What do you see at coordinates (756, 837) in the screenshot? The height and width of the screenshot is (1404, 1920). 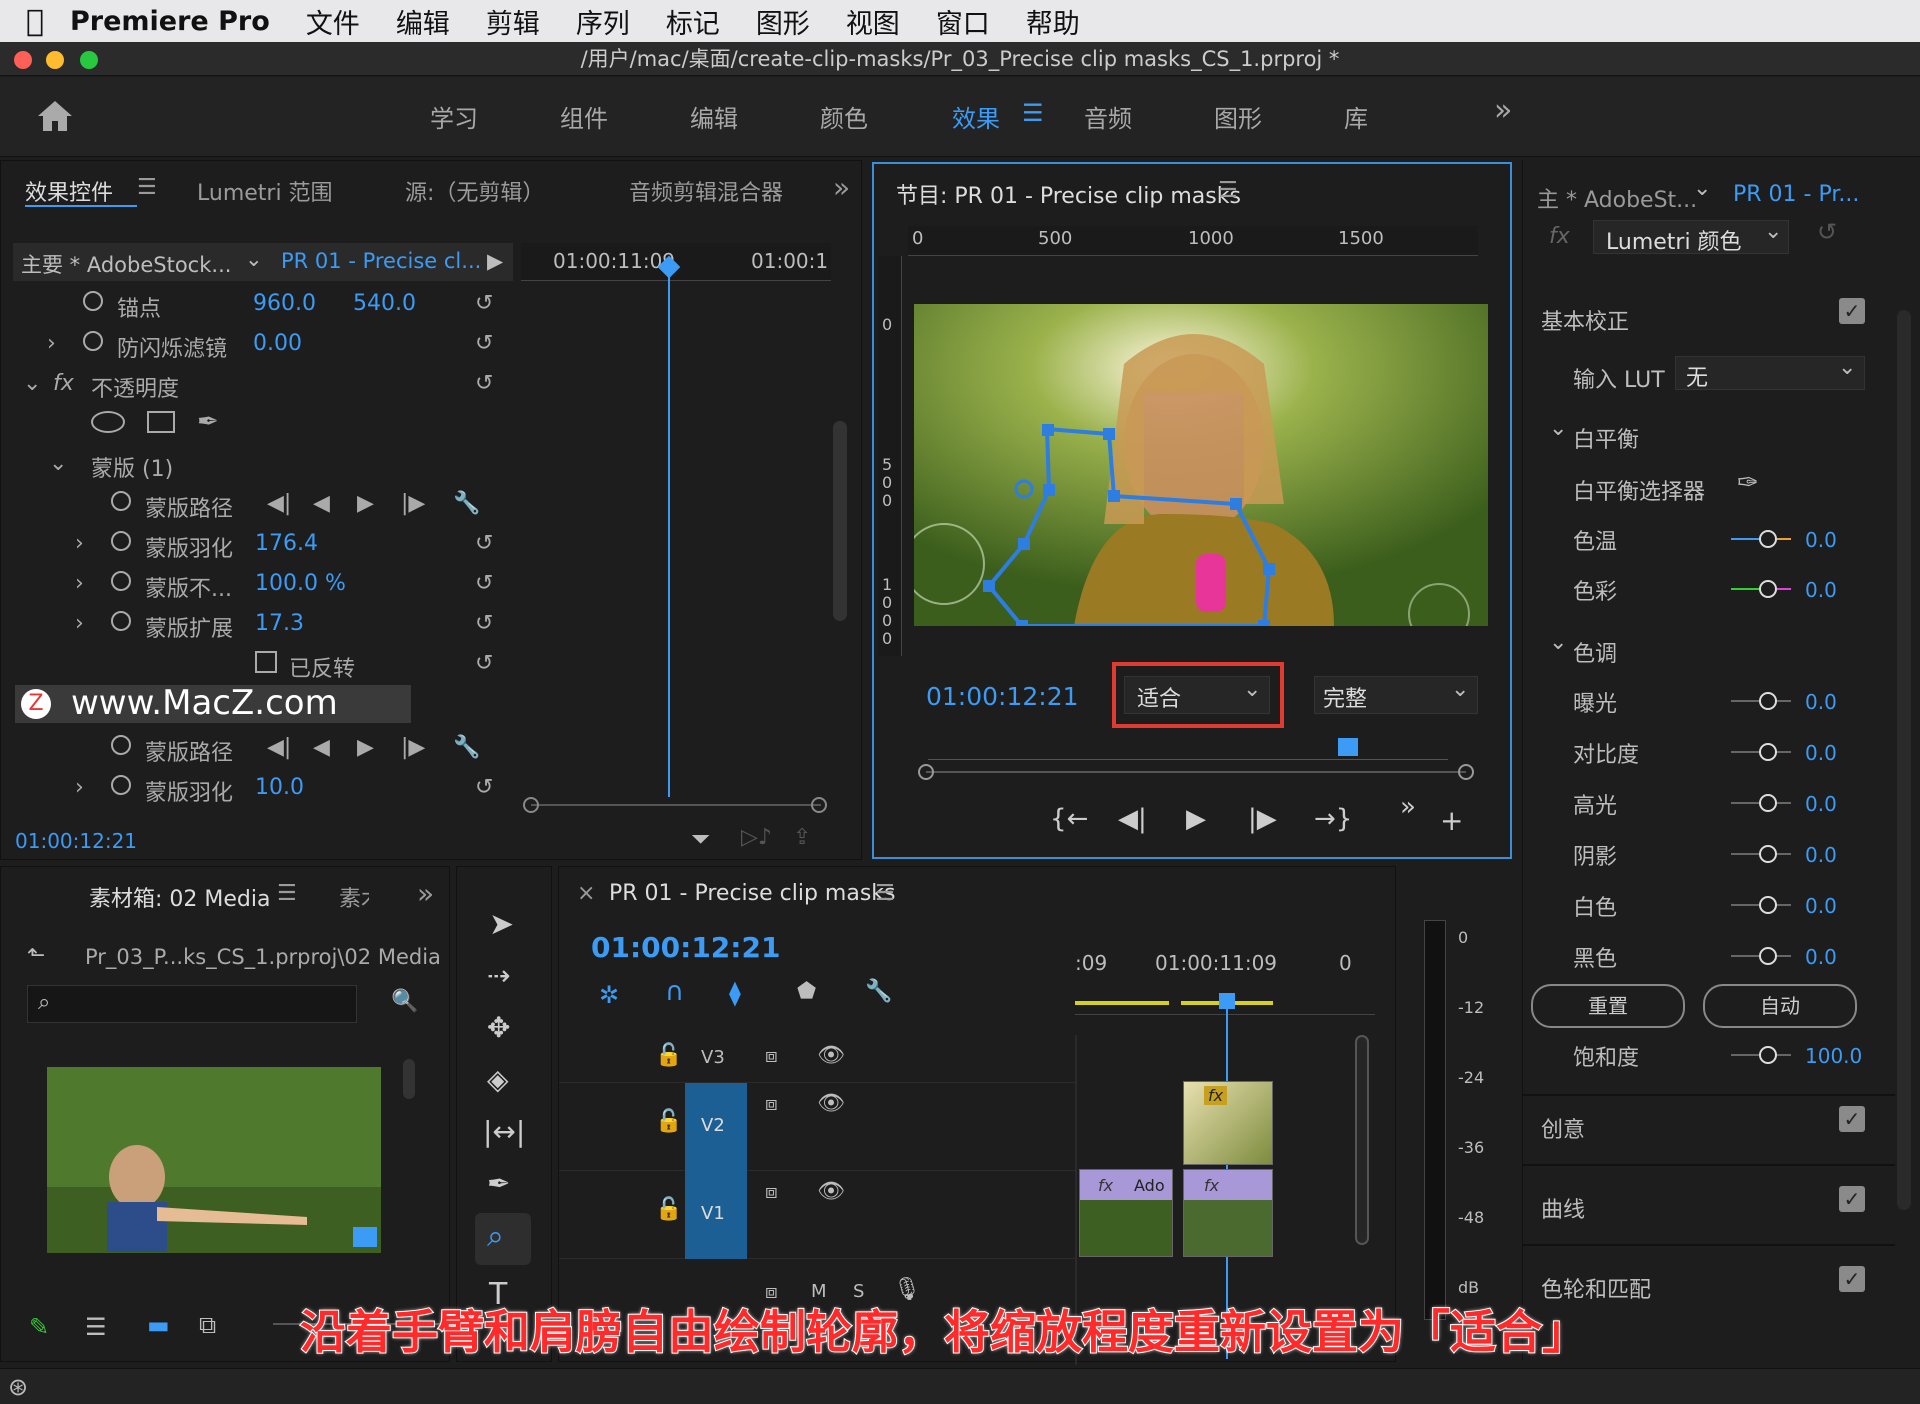 I see `audio-icon: ▷♪` at bounding box center [756, 837].